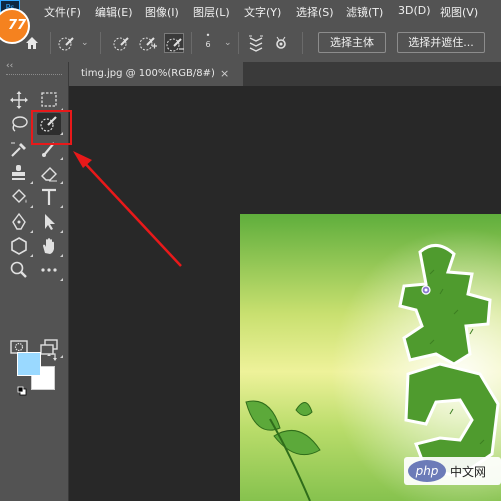 This screenshot has width=501, height=501. What do you see at coordinates (20, 246) in the screenshot?
I see `shape-tool-icon` at bounding box center [20, 246].